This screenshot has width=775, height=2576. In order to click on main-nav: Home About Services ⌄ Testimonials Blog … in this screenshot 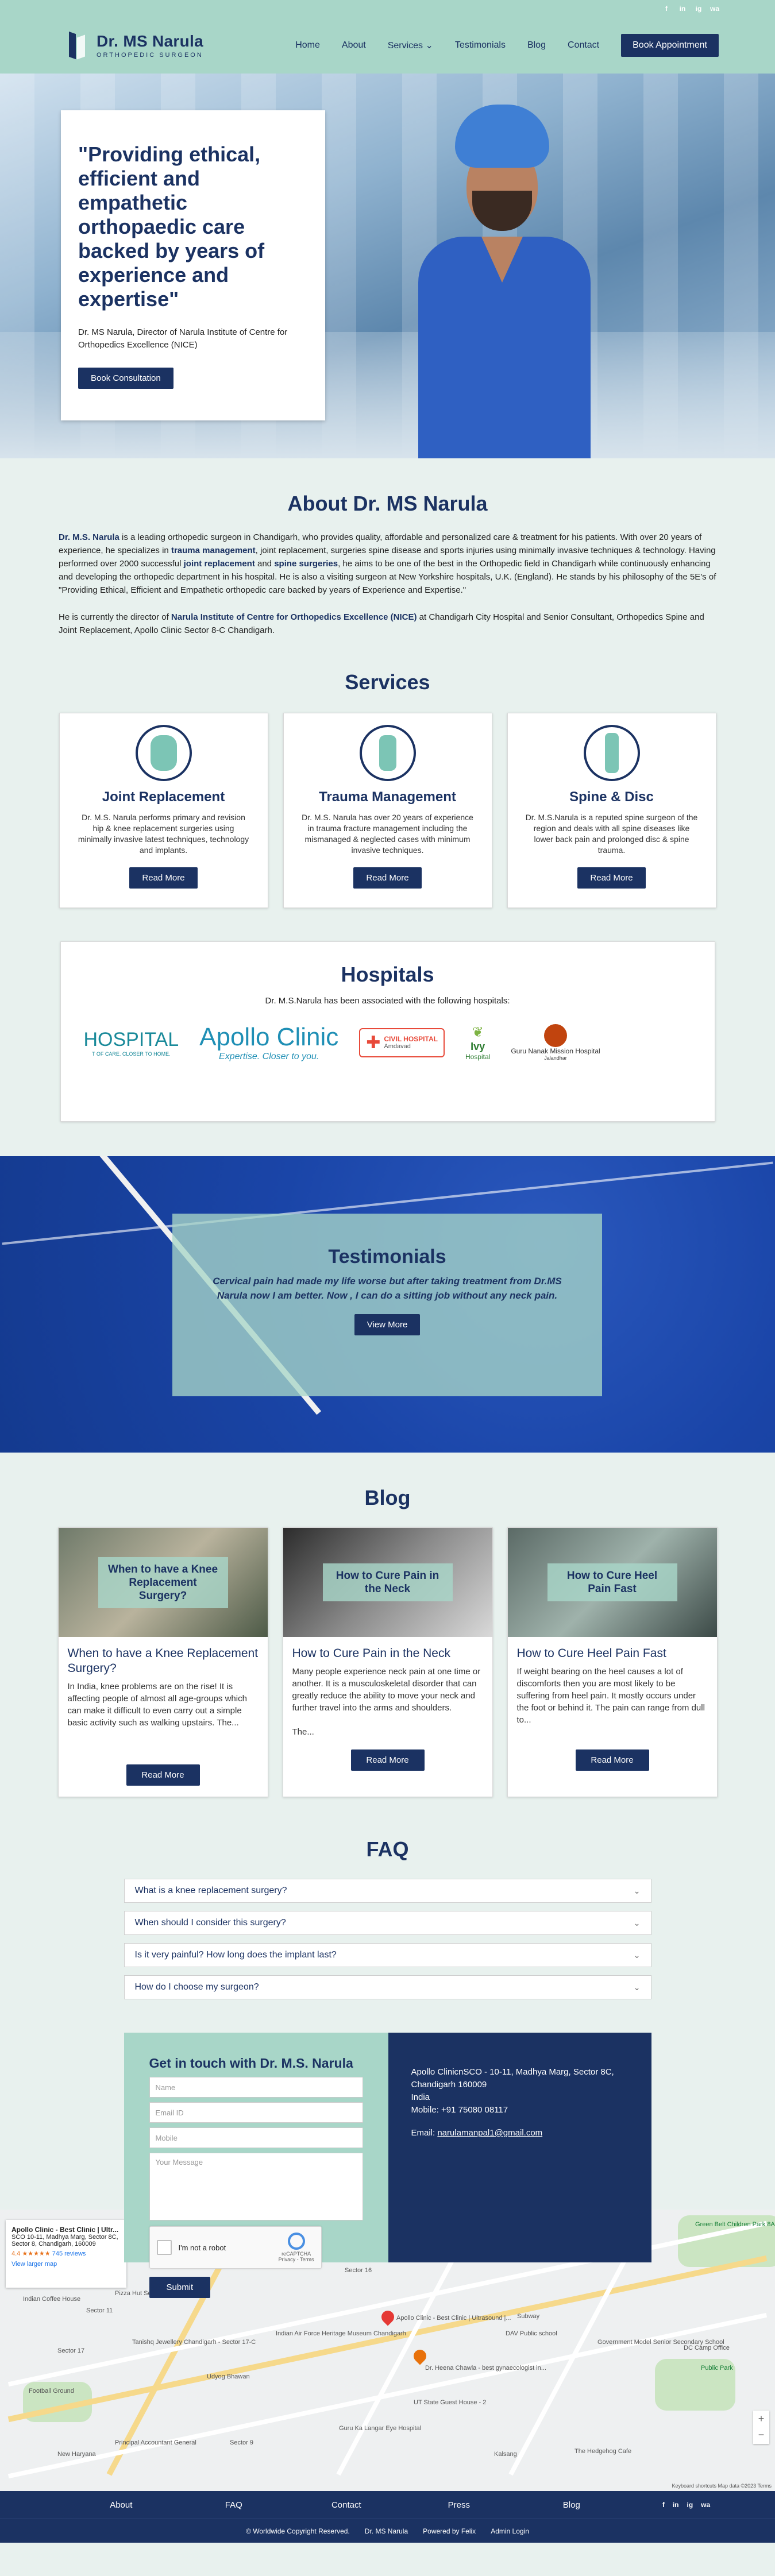, I will do `click(507, 45)`.